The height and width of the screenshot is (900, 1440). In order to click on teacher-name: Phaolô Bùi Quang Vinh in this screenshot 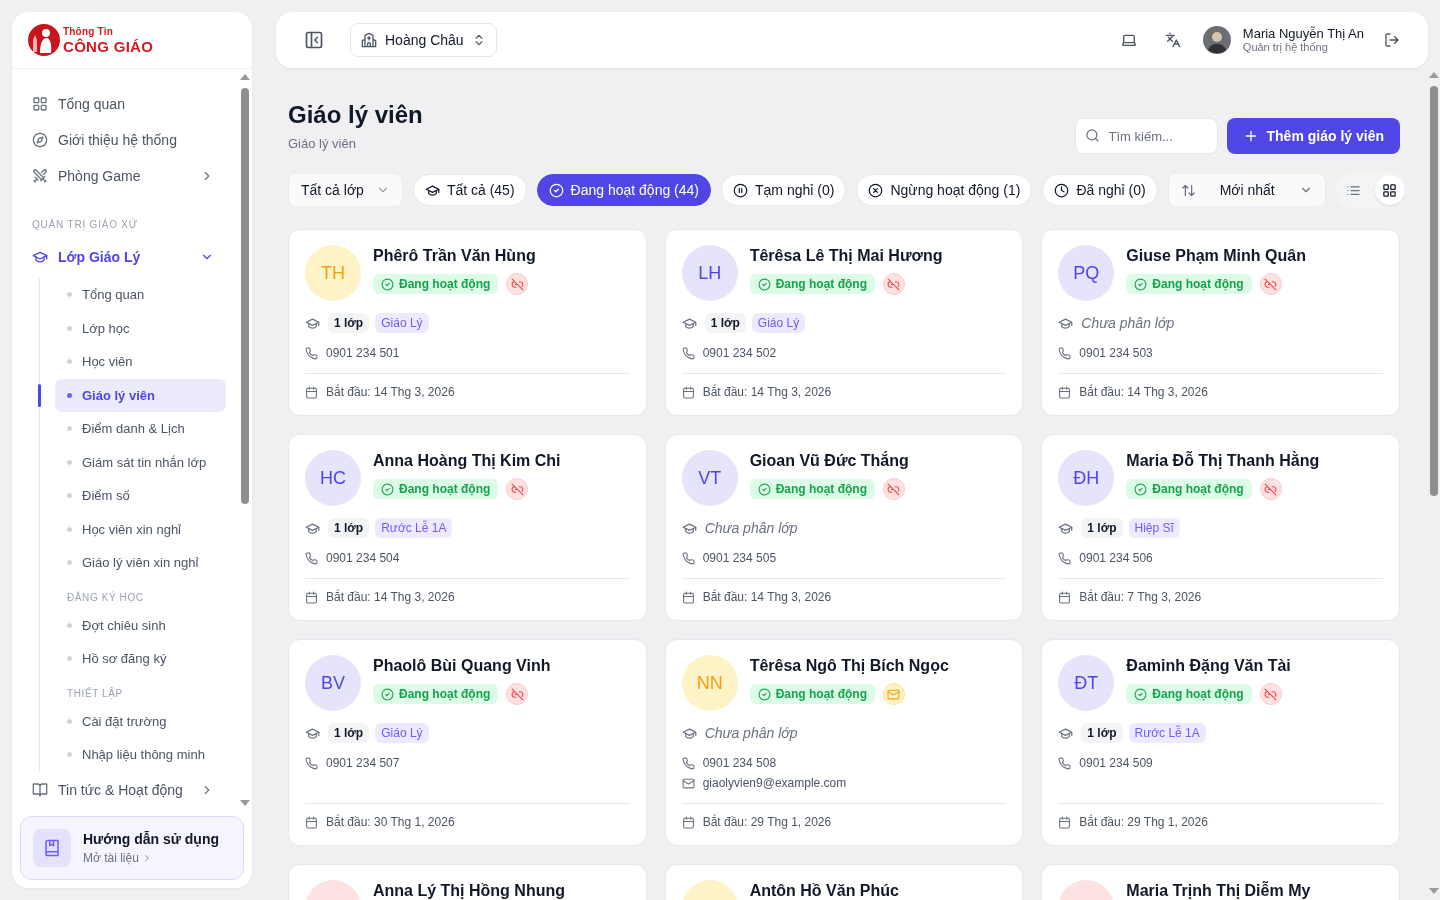, I will do `click(462, 666)`.